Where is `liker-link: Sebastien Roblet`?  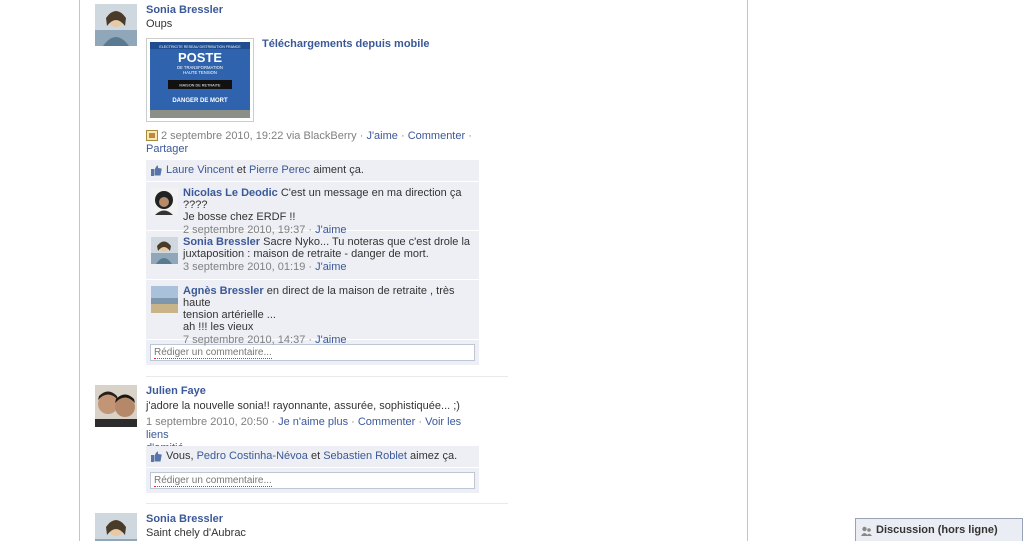
liker-link: Sebastien Roblet is located at coordinates (365, 456).